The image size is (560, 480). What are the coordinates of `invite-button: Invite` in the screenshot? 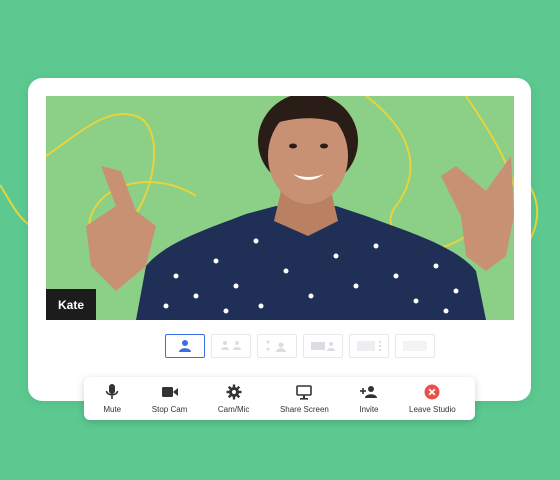 It's located at (369, 398).